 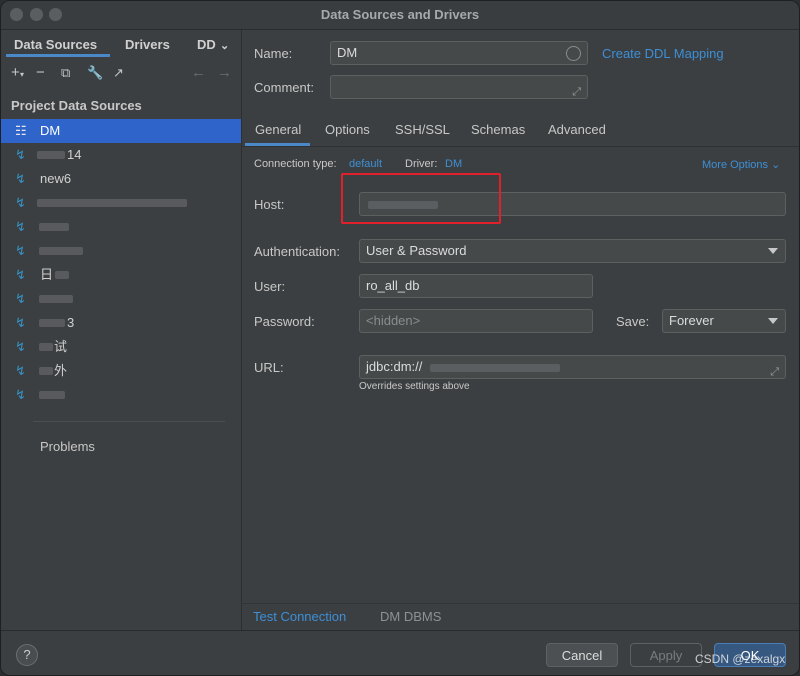 I want to click on url-field: jdbc:dm:// ⤢, so click(x=572, y=367).